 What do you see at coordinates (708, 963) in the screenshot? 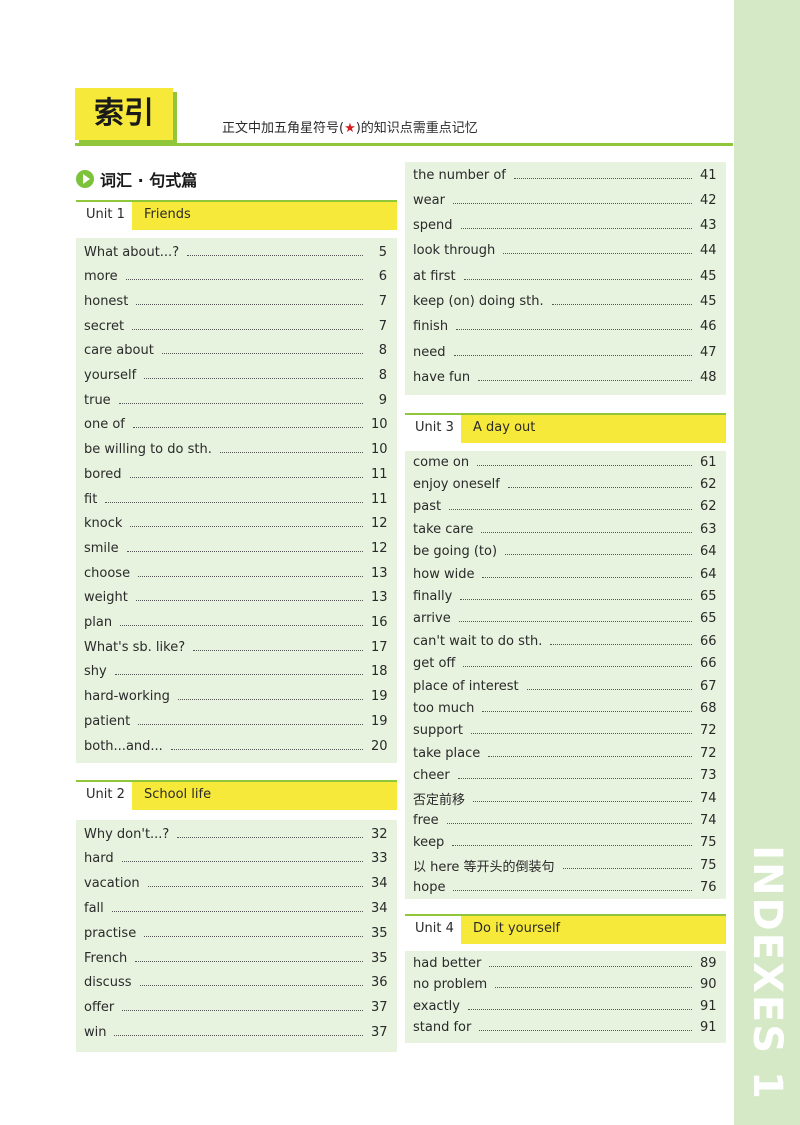
I see `entry-page: 89` at bounding box center [708, 963].